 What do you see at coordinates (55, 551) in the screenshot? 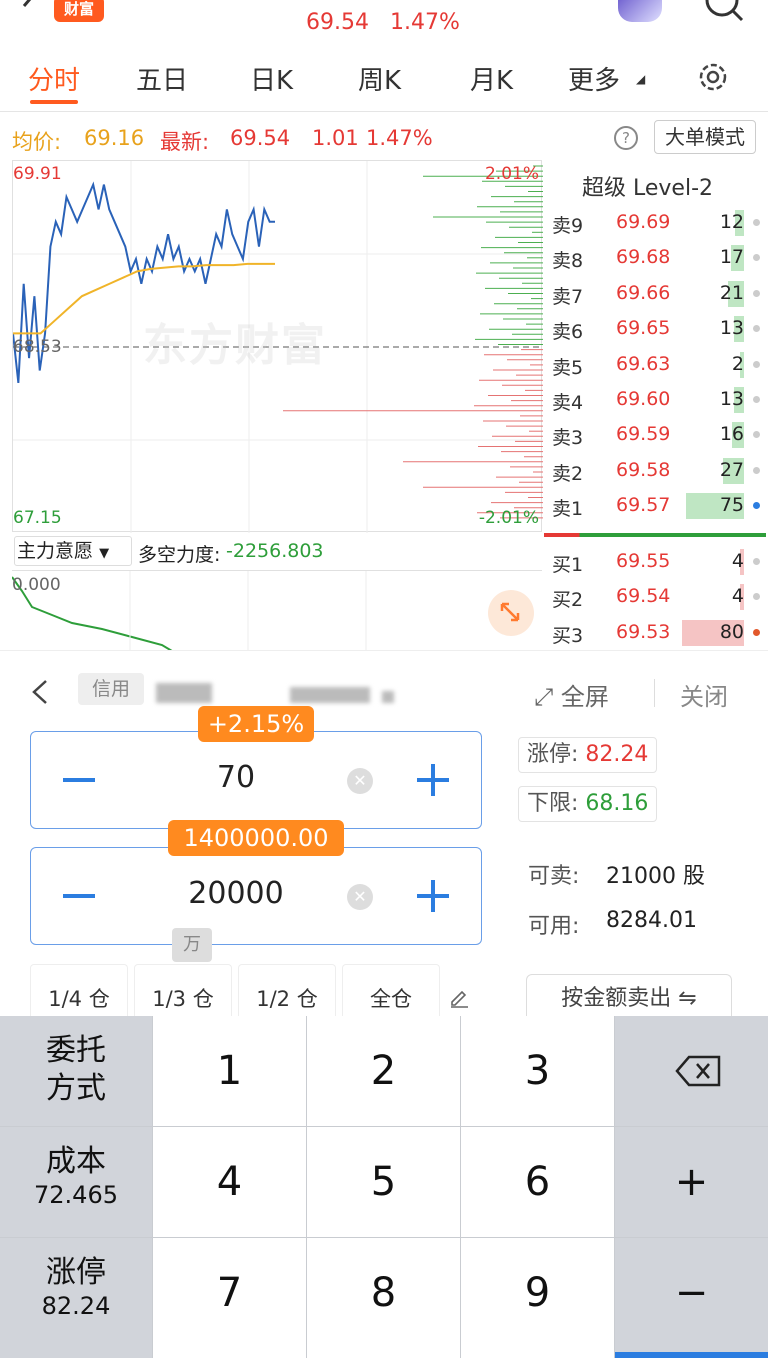
I see `indicator-name: 主力意愿` at bounding box center [55, 551].